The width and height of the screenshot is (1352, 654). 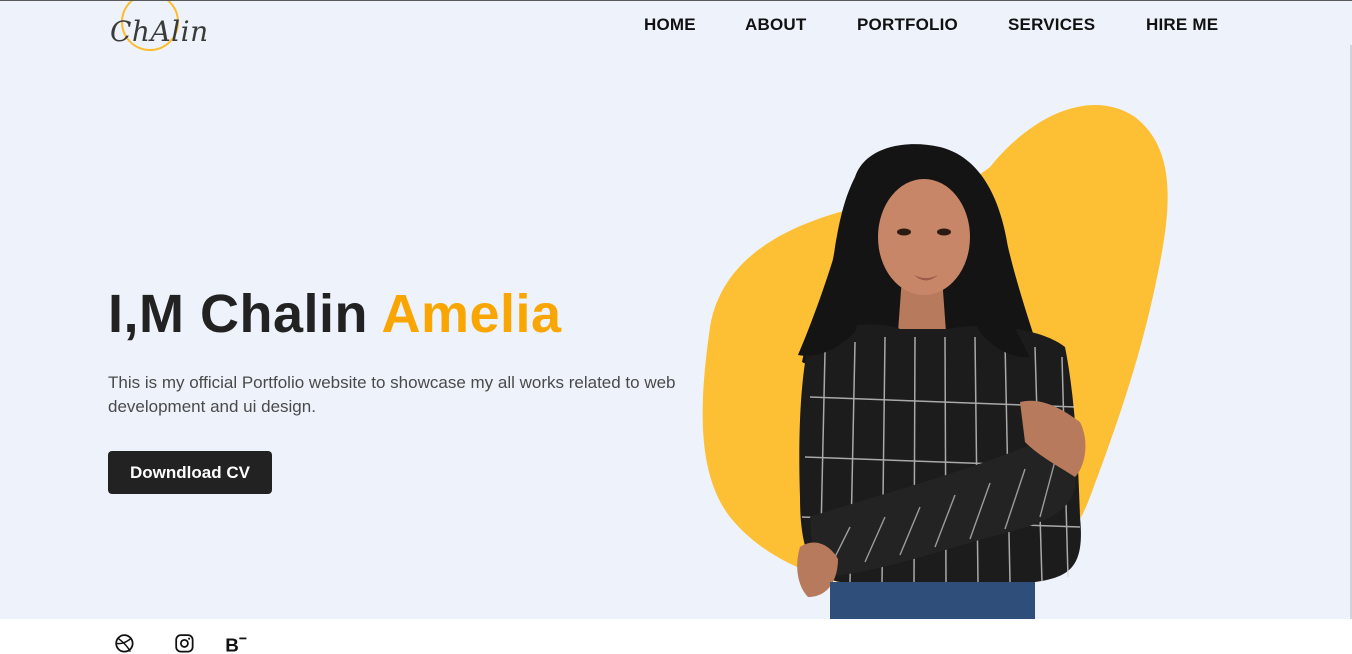 What do you see at coordinates (232, 644) in the screenshot?
I see `svg-text: B` at bounding box center [232, 644].